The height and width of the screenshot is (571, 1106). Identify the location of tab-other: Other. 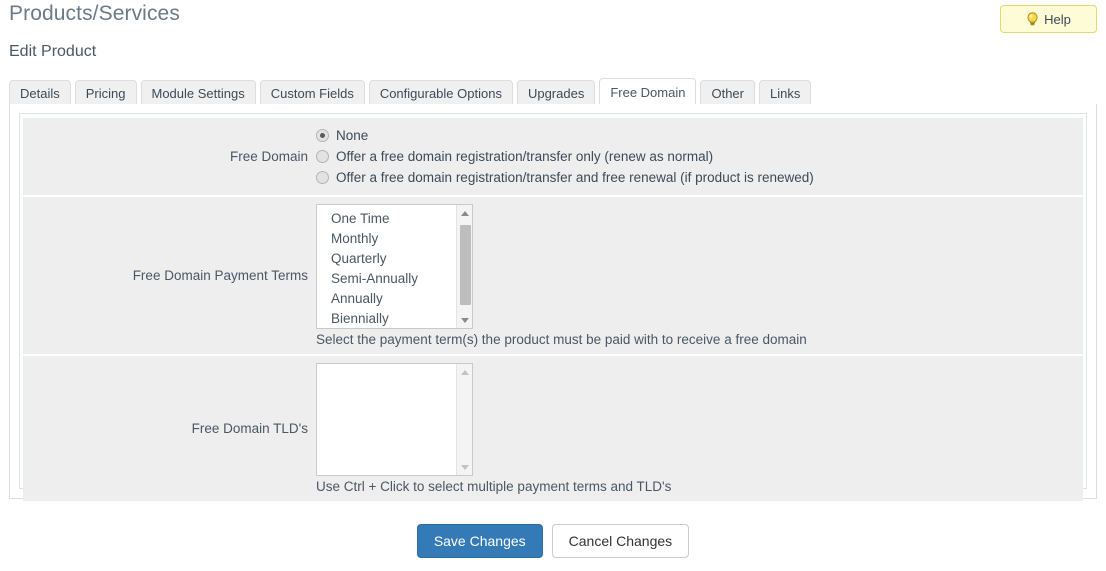
(727, 92).